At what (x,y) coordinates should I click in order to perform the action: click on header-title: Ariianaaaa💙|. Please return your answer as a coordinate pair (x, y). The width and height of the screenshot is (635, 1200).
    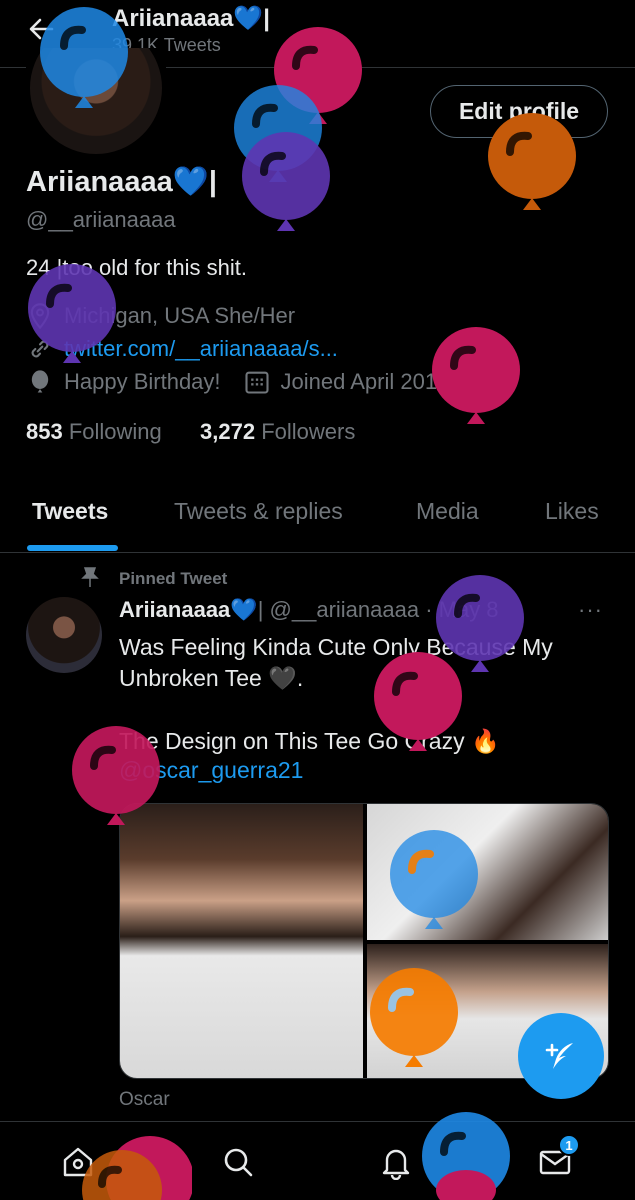
    Looking at the image, I should click on (191, 18).